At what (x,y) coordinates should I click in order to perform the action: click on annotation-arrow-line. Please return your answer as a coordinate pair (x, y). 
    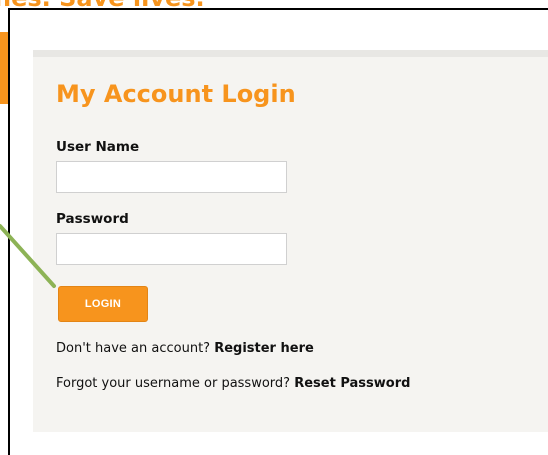
    Looking at the image, I should click on (28, 256).